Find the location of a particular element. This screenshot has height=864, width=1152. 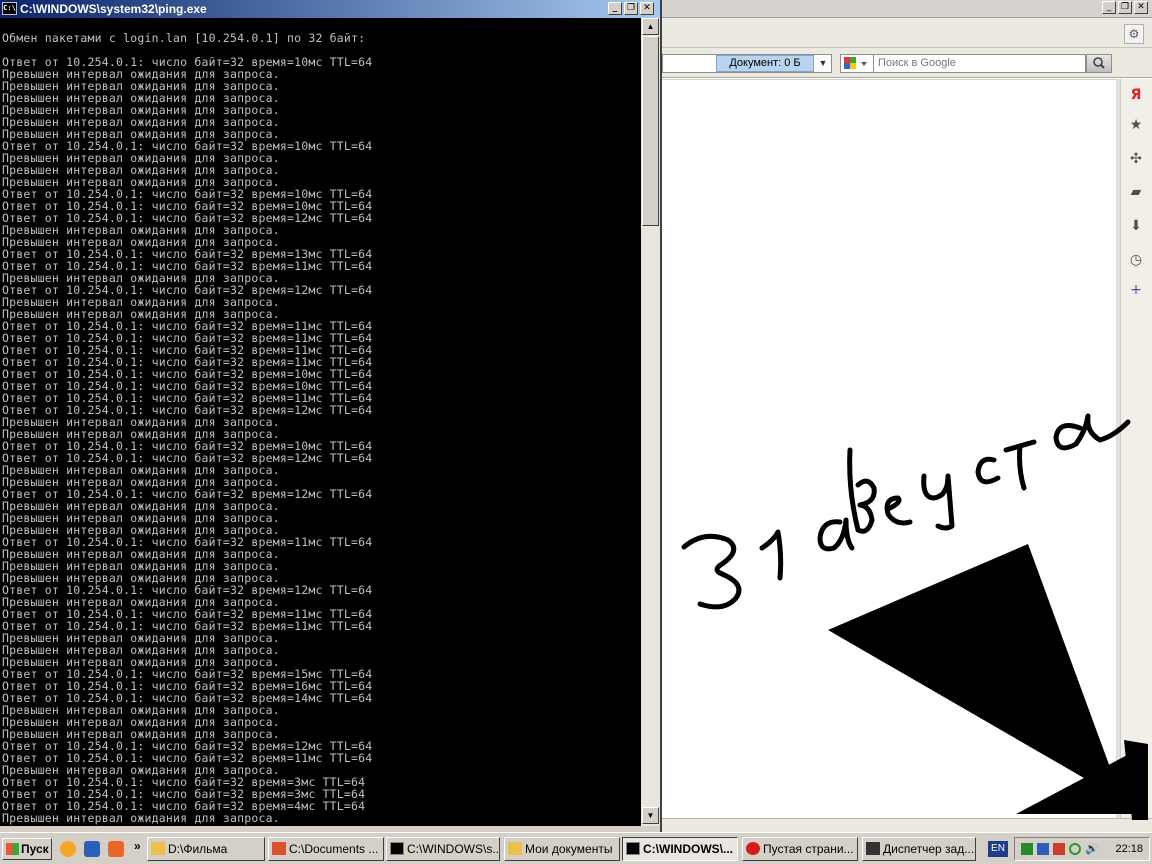

documents-icon is located at coordinates (279, 848).